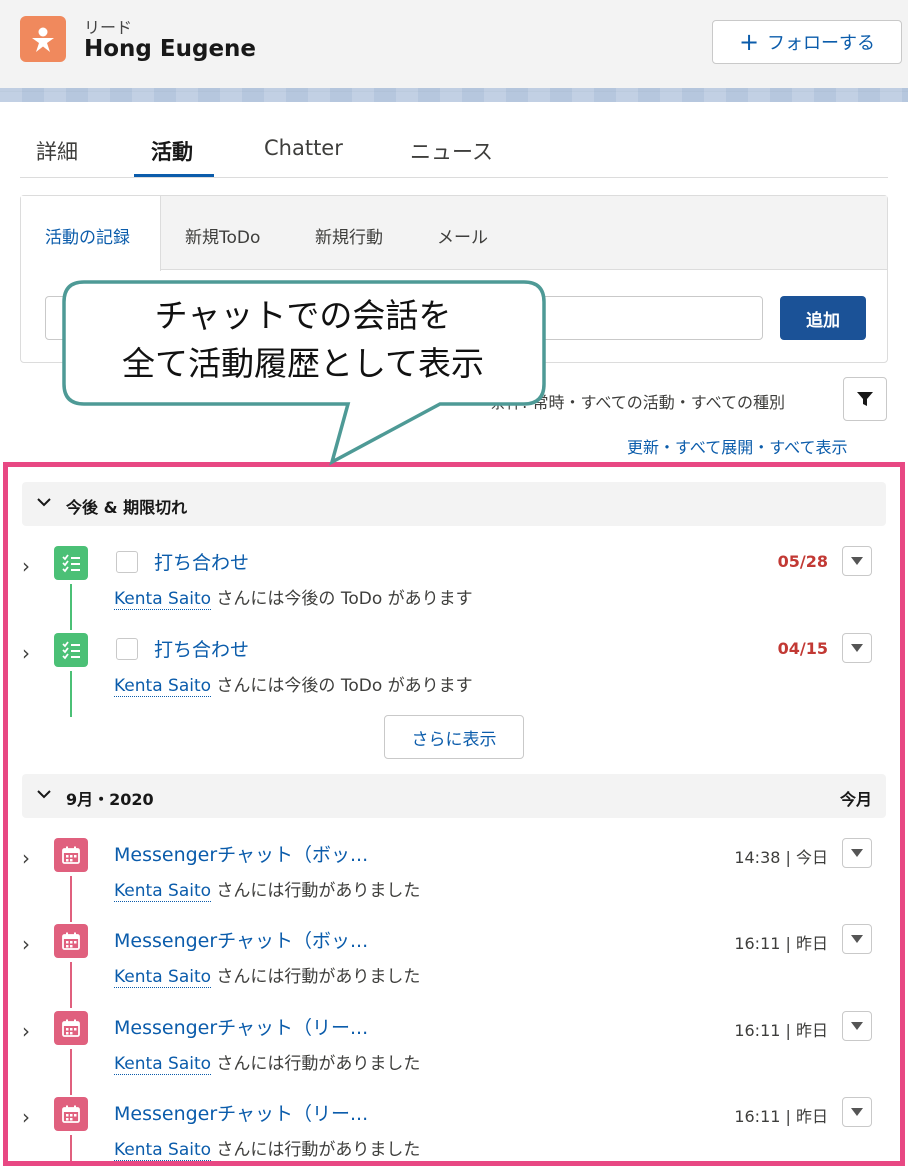  What do you see at coordinates (821, 43) in the screenshot?
I see `follow-button-label: フォローする` at bounding box center [821, 43].